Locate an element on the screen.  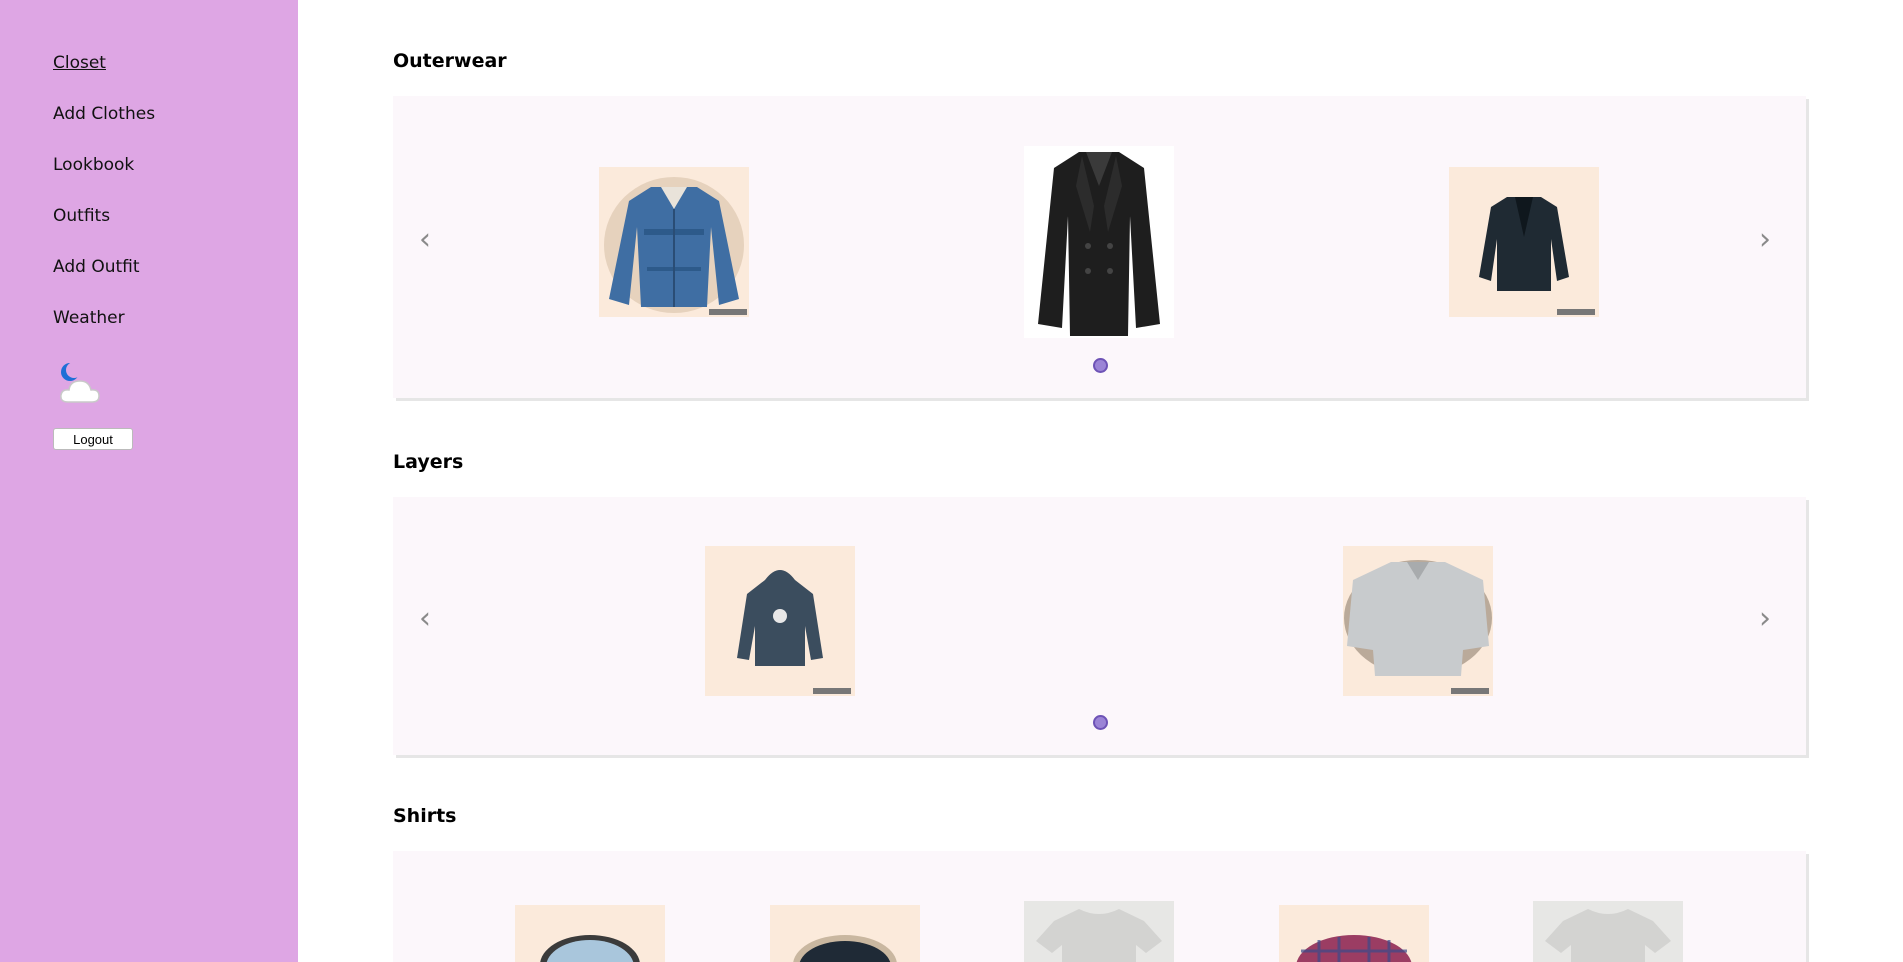
section-title-outerwear: Outerwear is located at coordinates (450, 61).